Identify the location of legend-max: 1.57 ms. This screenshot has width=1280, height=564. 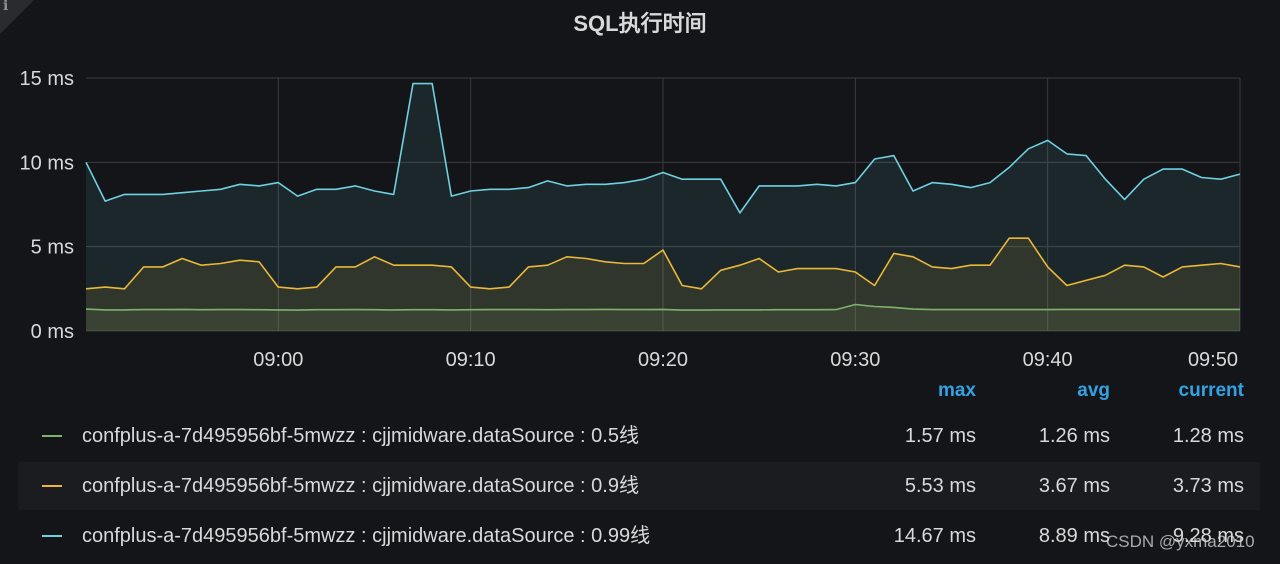
(940, 436).